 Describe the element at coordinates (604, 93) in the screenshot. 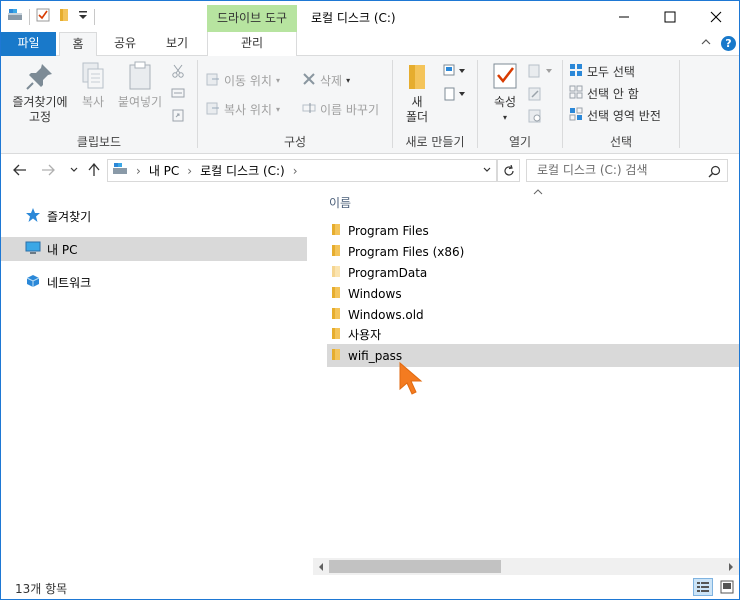

I see `select-none-button: 선택 안 함` at that location.